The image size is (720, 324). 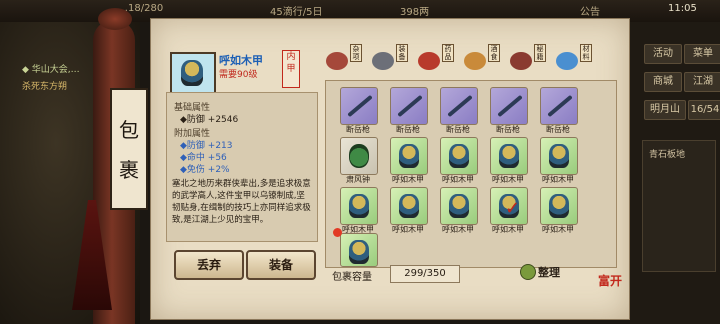 I want to click on tab-manuals: 秘籍, so click(x=527, y=59).